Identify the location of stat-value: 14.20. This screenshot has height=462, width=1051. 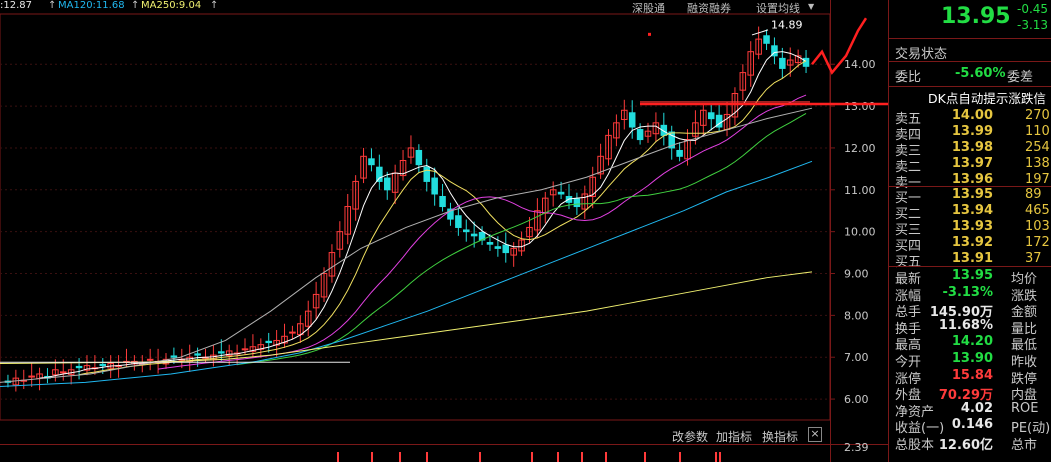
(972, 342).